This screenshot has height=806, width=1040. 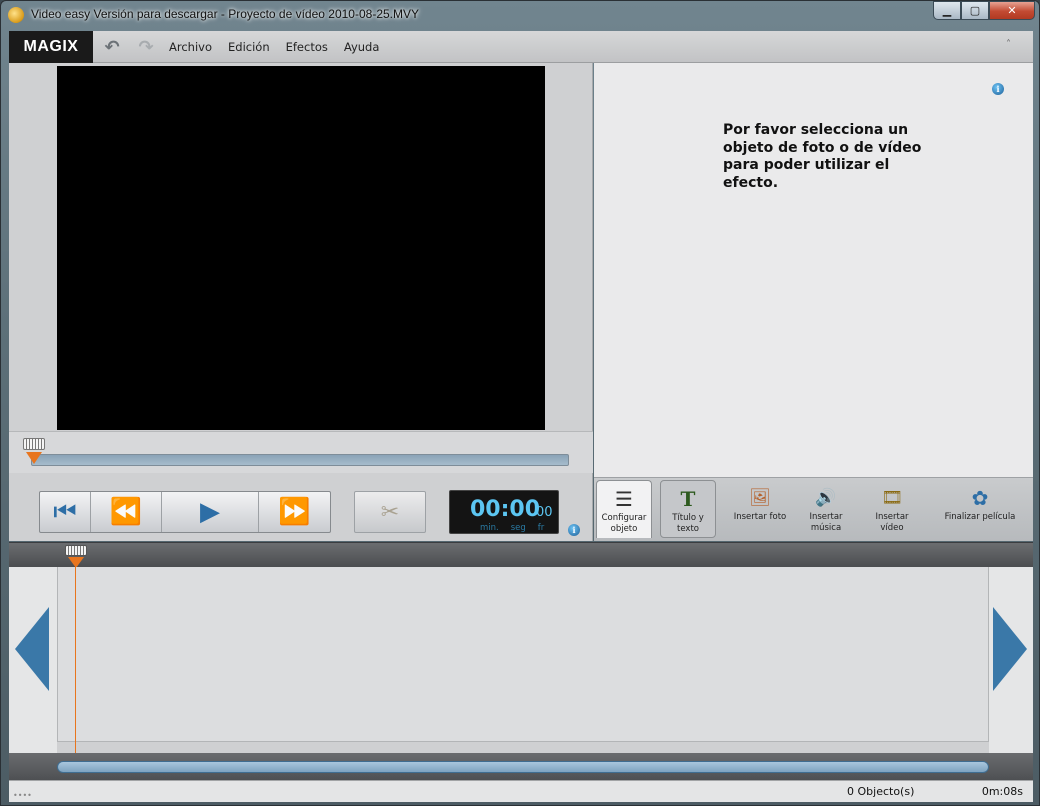 What do you see at coordinates (881, 791) in the screenshot?
I see `object-count: 0 Objecto(s)` at bounding box center [881, 791].